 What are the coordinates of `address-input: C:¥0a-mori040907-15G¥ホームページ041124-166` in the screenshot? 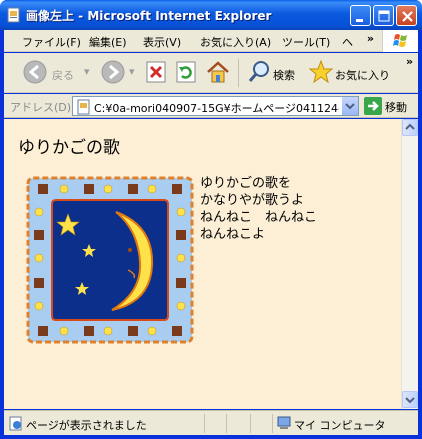 It's located at (215, 106).